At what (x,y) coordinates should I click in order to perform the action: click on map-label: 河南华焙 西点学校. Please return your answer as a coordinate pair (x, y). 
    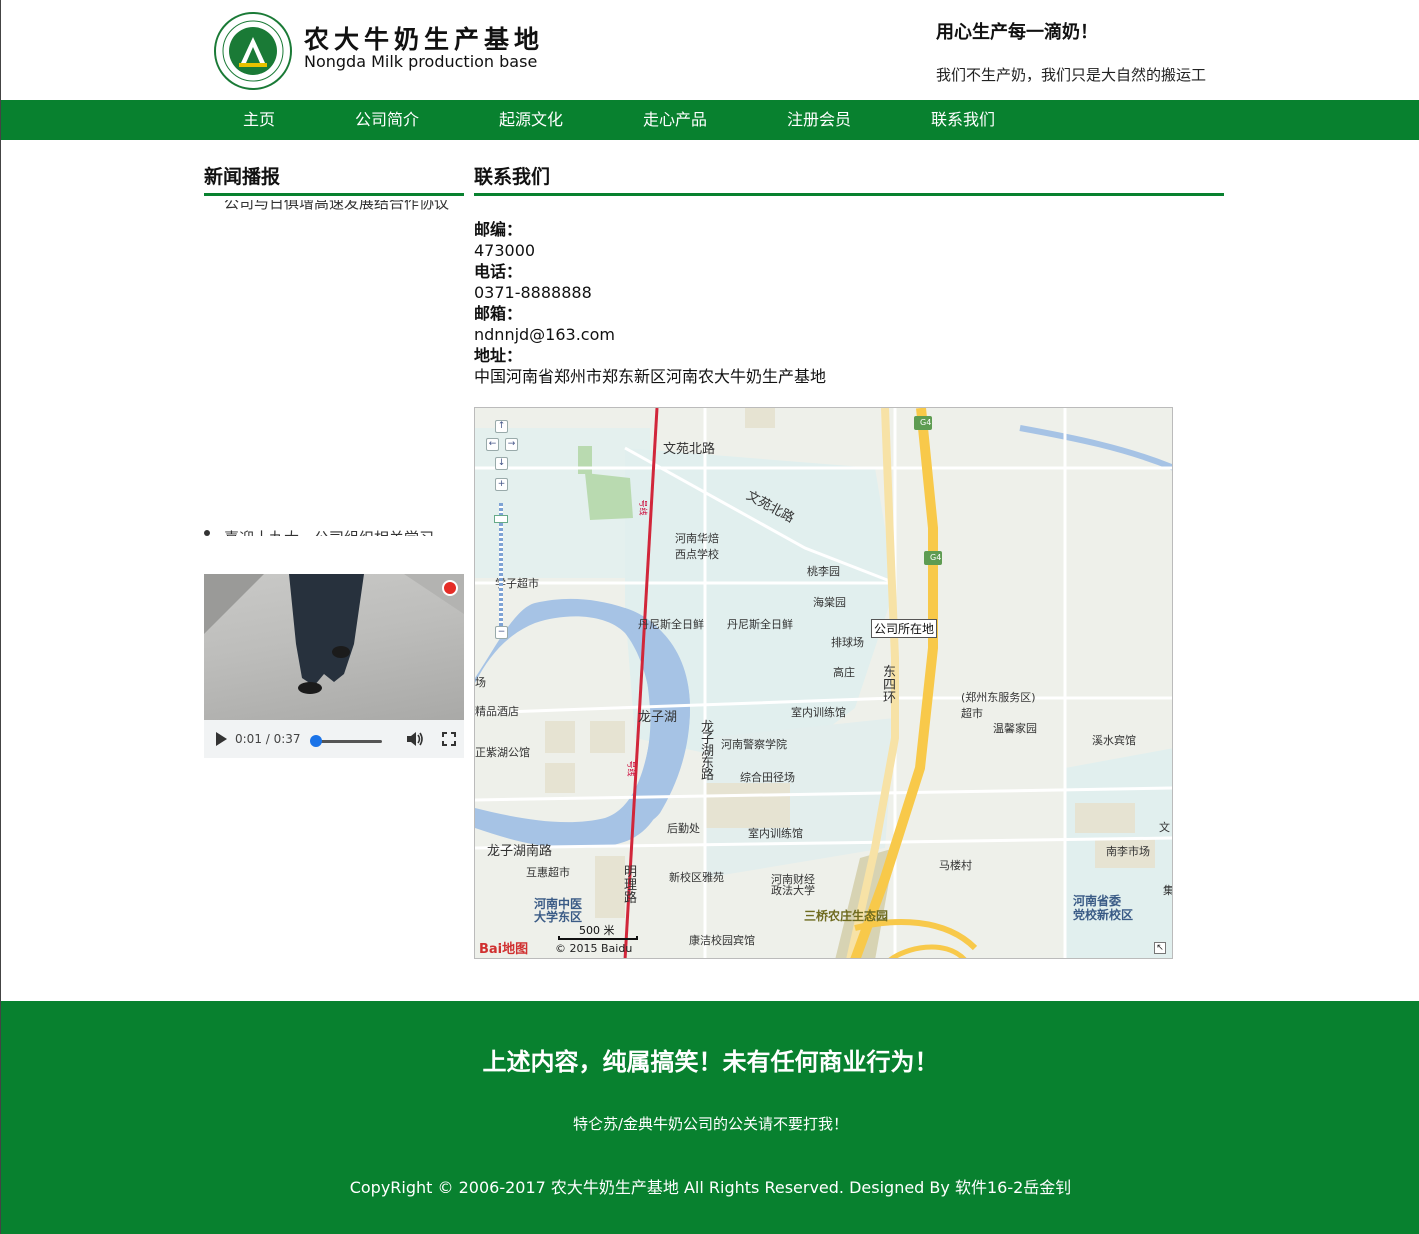
    Looking at the image, I should click on (697, 546).